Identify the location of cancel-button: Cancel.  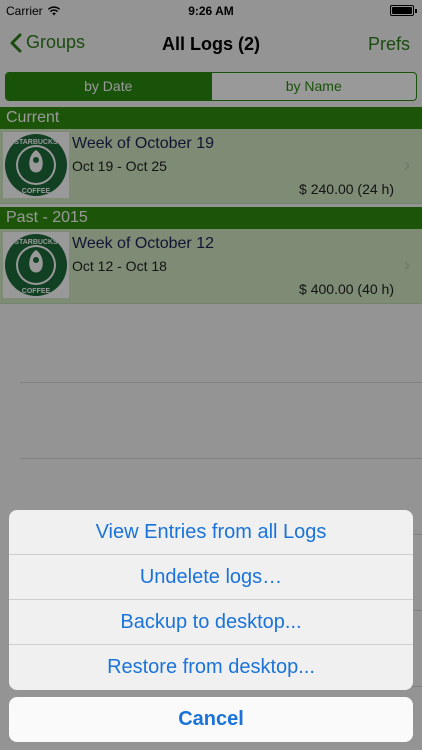
(211, 719).